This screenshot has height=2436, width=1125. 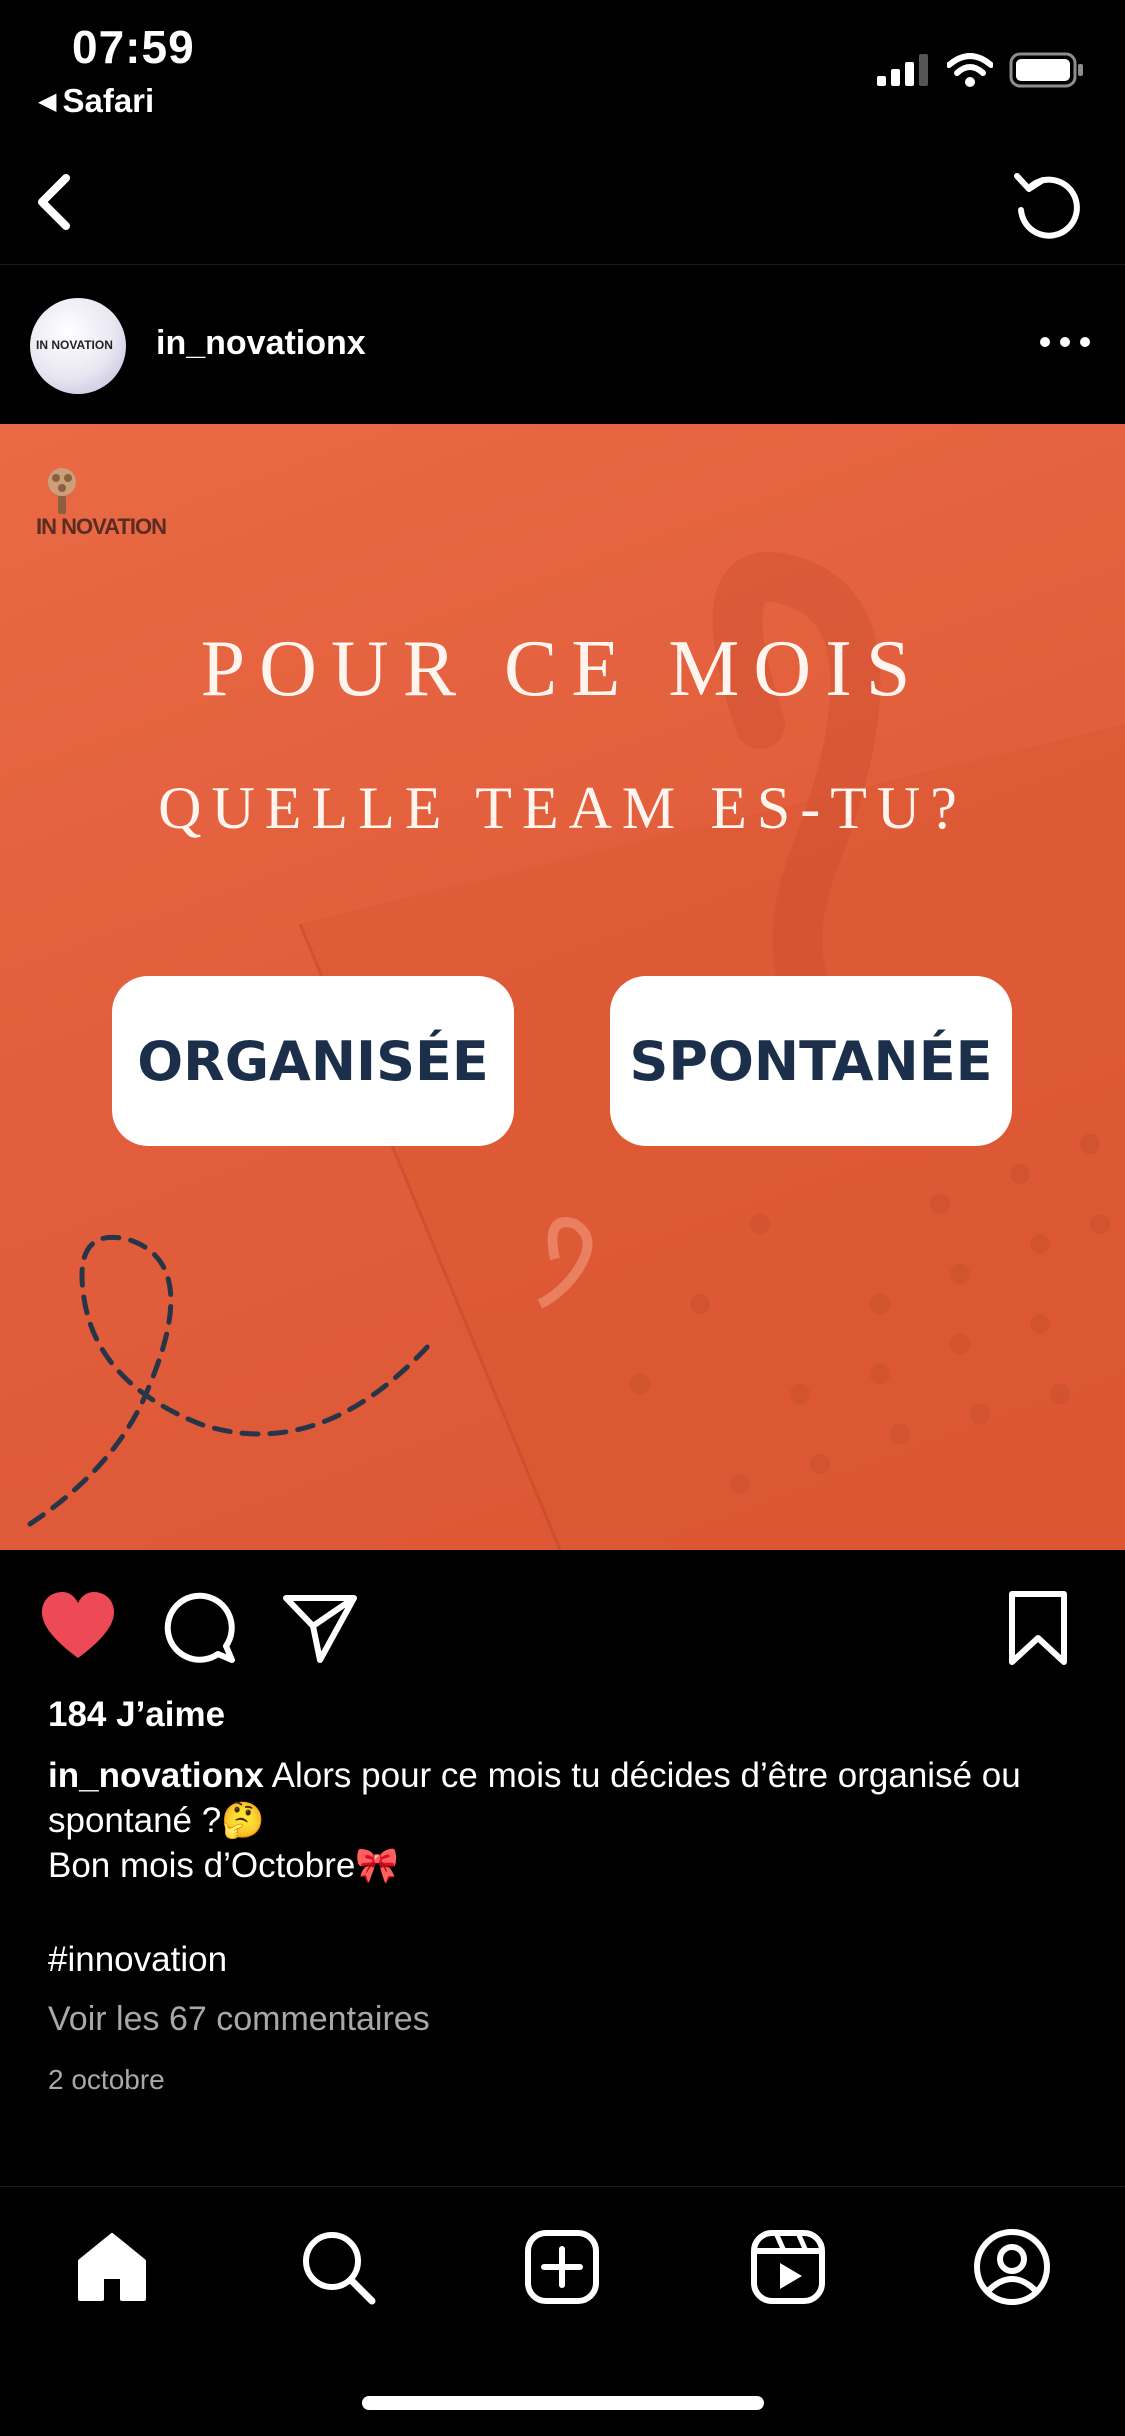 I want to click on status-icons, so click(x=981, y=70).